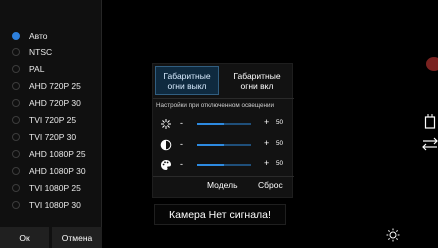 This screenshot has height=248, width=438. I want to click on brightness-slider-row: - + 50, so click(223, 124).